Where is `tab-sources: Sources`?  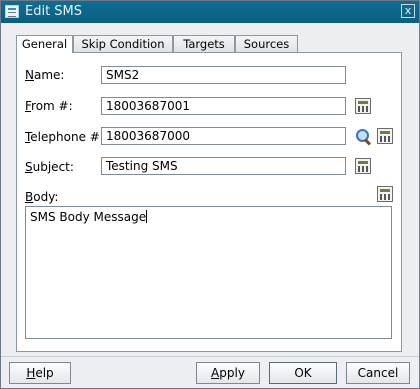
tab-sources: Sources is located at coordinates (266, 43).